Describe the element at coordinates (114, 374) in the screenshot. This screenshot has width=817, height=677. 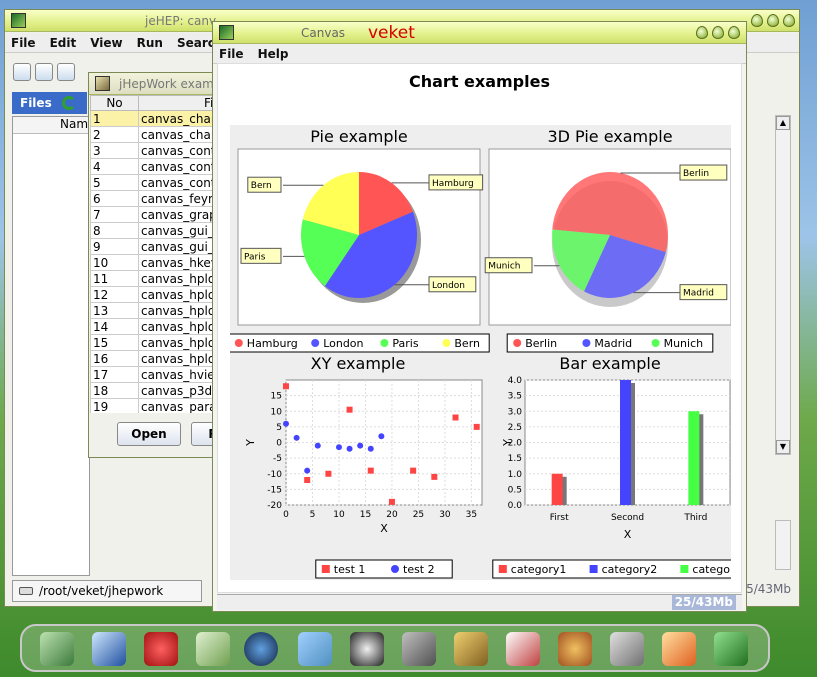
I see `row-number: 17` at that location.